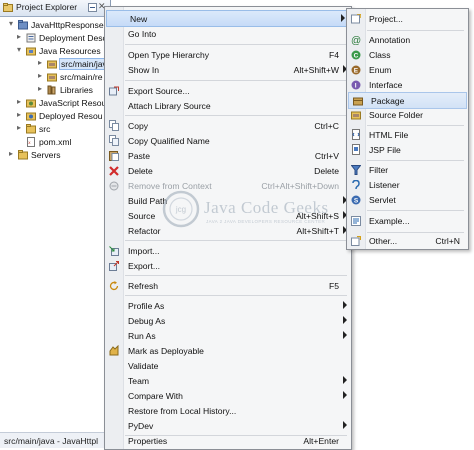 The width and height of the screenshot is (474, 450). What do you see at coordinates (8, 7) in the screenshot?
I see `project-explorer-icon` at bounding box center [8, 7].